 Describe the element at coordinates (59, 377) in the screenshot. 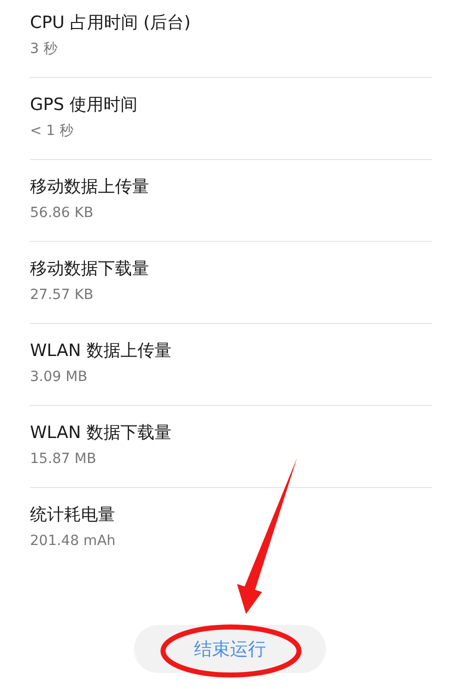

I see `stat-value: 3.09 MB` at that location.